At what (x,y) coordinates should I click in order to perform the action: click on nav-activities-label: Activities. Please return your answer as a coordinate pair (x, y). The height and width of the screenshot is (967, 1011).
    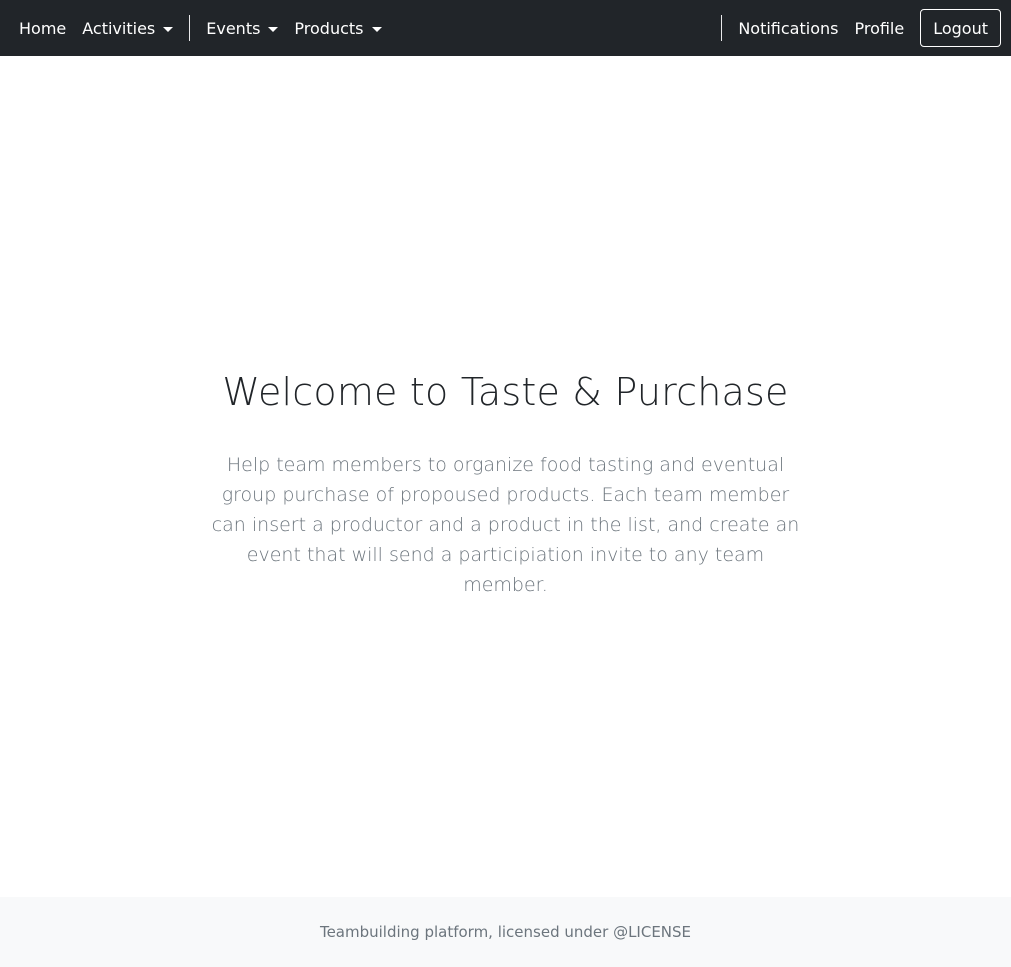
    Looking at the image, I should click on (119, 28).